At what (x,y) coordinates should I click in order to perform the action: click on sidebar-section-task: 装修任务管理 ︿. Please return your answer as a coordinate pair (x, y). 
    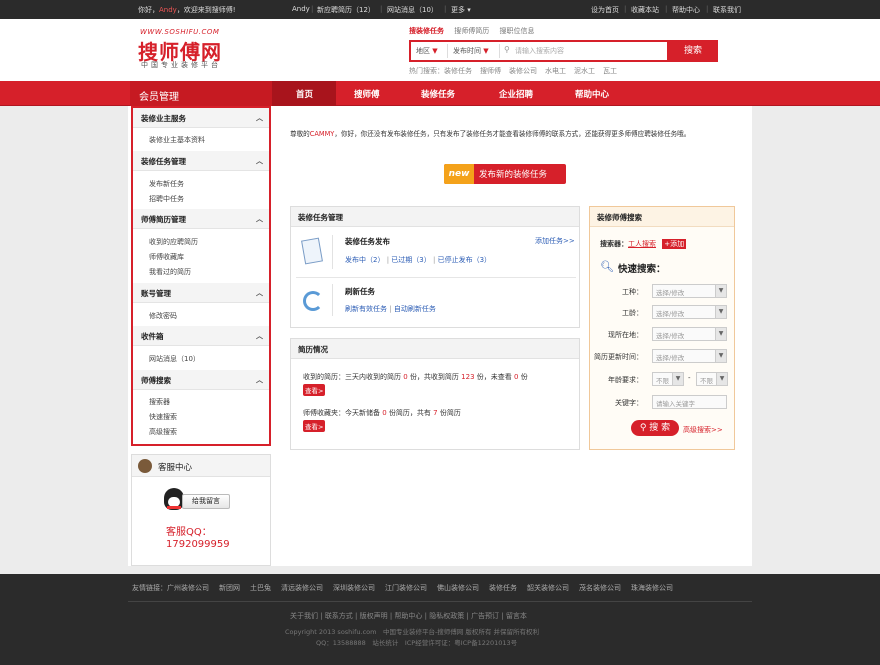
    Looking at the image, I should click on (201, 161).